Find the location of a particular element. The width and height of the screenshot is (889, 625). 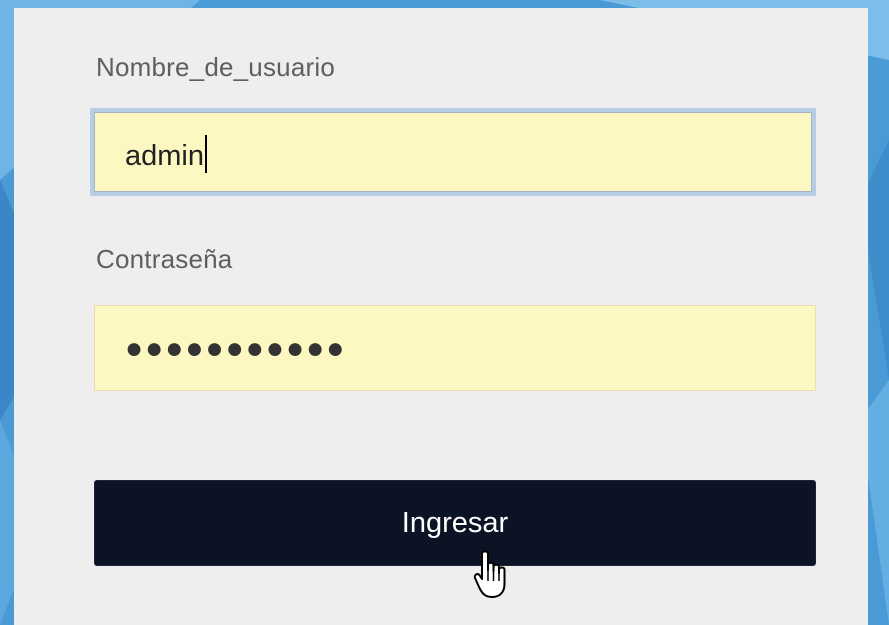

password-label: Contraseña is located at coordinates (164, 259).